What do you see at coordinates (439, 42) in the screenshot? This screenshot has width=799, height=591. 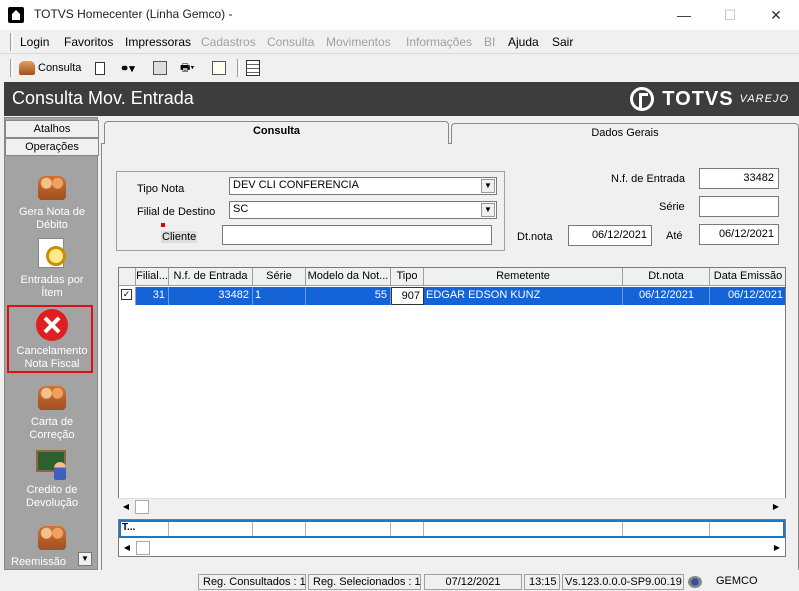 I see `menu-informacoes: Informações` at bounding box center [439, 42].